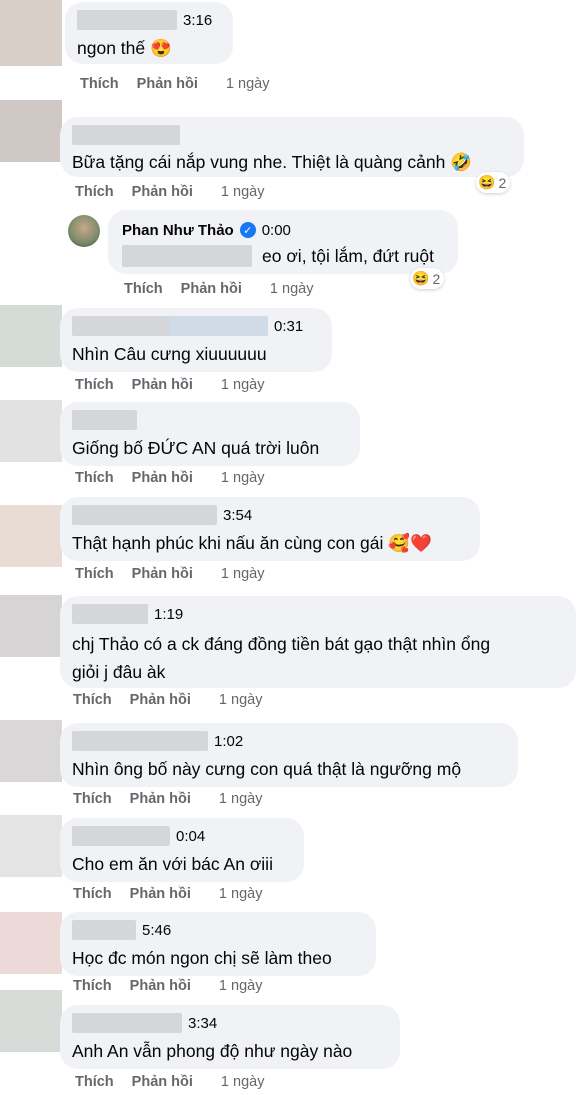  Describe the element at coordinates (202, 958) in the screenshot. I see `comment-text: Học đc món ngon chị sẽ làm theo` at that location.